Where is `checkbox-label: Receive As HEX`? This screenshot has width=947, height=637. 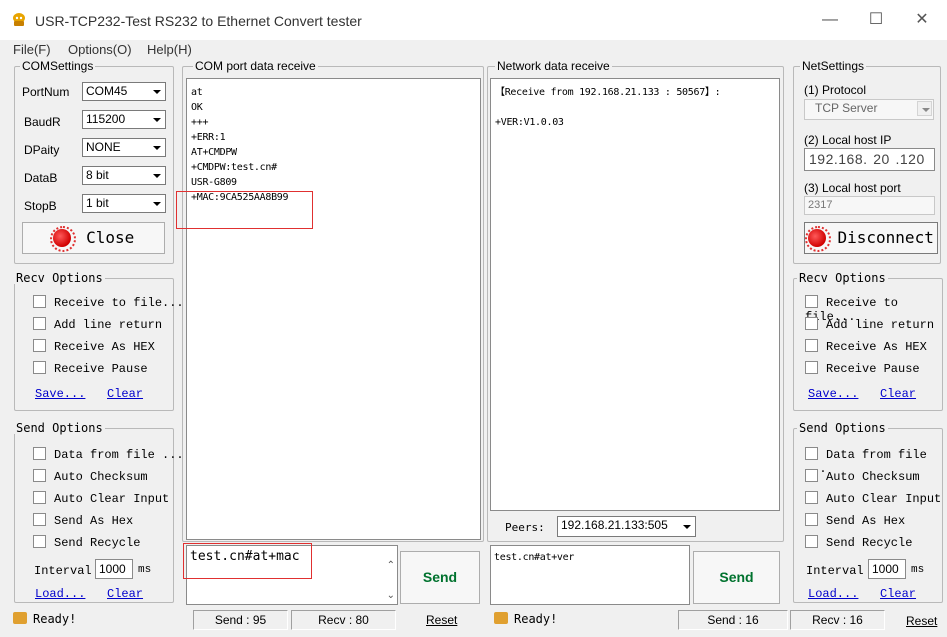
checkbox-label: Receive As HEX is located at coordinates (104, 347).